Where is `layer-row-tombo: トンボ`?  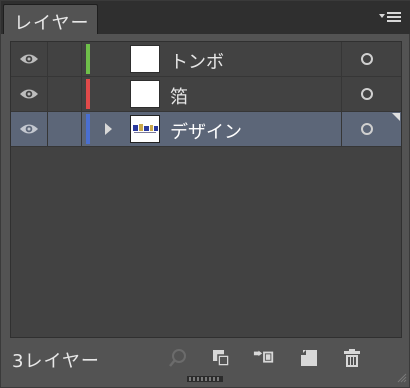 layer-row-tombo: トンボ is located at coordinates (206, 59).